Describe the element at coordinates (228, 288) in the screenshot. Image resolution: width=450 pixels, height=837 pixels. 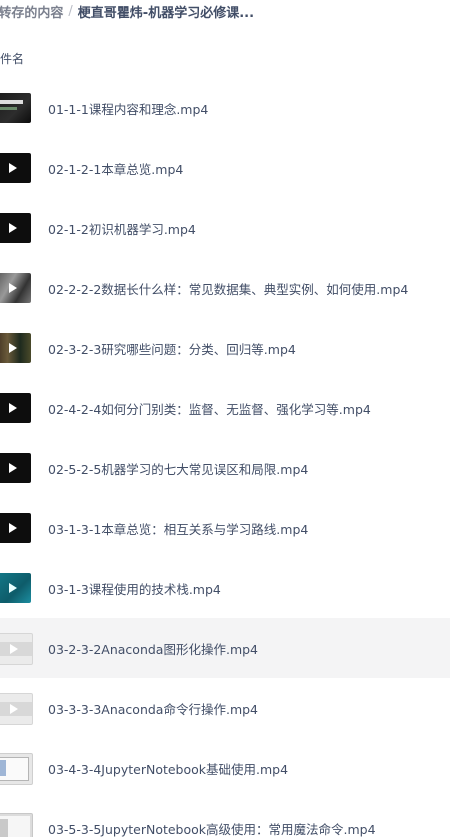
I see `file-name: 02-2-2-2数据长什么样：常见数据集、典型实例、如何使用.mp4` at that location.